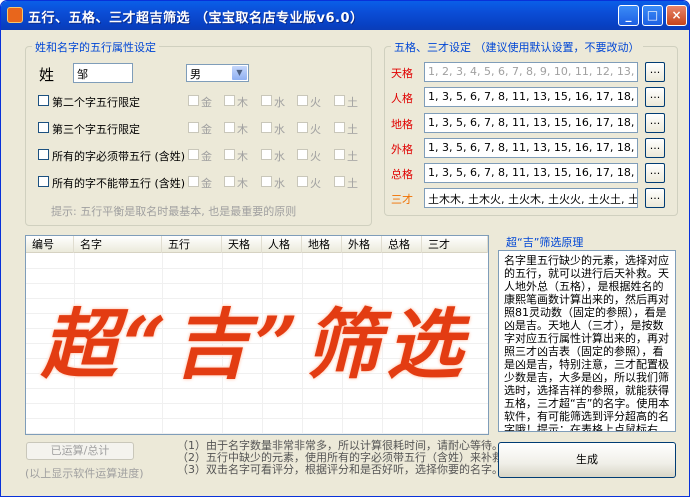 This screenshot has height=497, width=690. What do you see at coordinates (652, 15) in the screenshot?
I see `maximize-button: □` at bounding box center [652, 15].